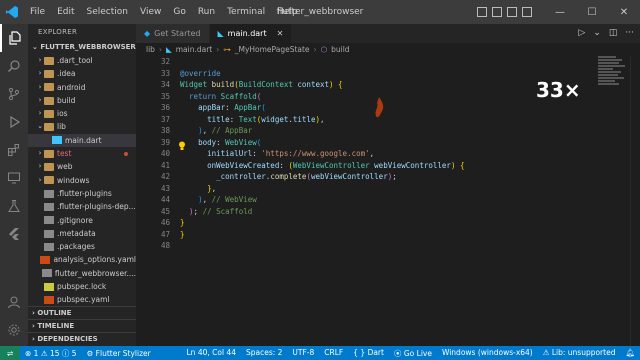 The height and width of the screenshot is (360, 640). I want to click on tree-item-label: .dart_tool, so click(75, 60).